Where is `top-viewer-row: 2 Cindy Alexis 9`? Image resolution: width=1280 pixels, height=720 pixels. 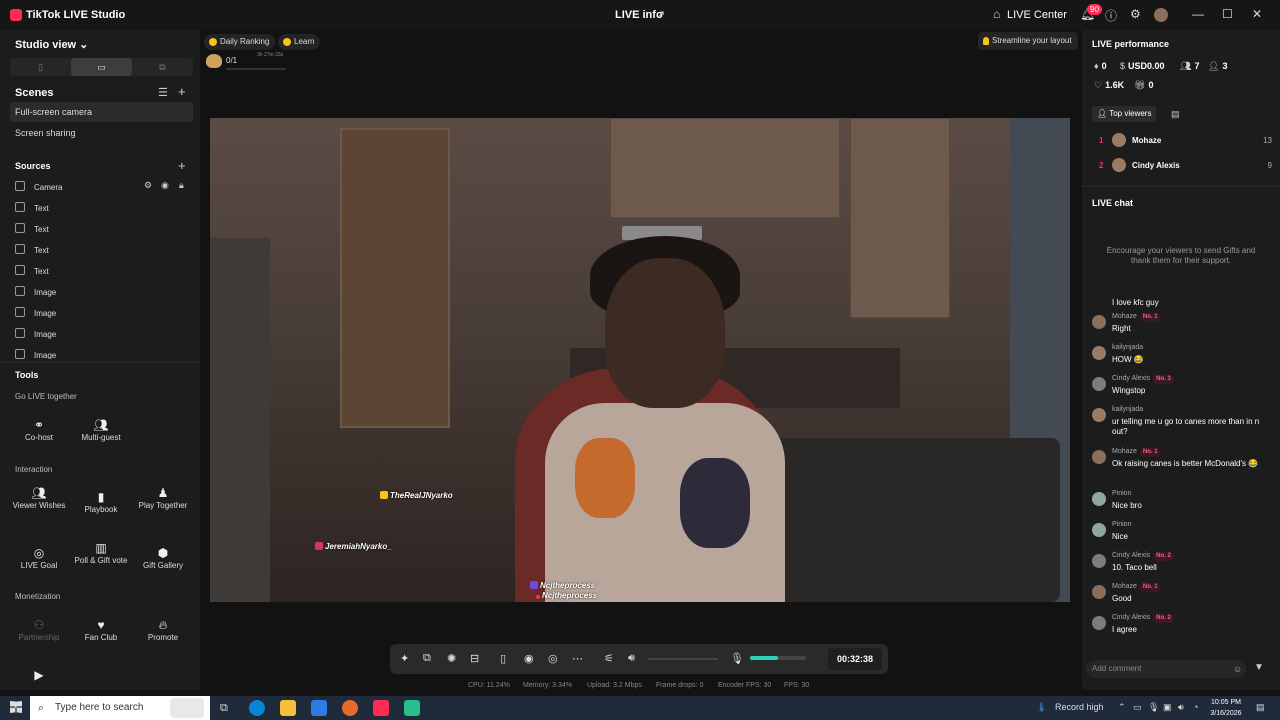
top-viewer-row: 2 Cindy Alexis 9 is located at coordinates (1182, 166).